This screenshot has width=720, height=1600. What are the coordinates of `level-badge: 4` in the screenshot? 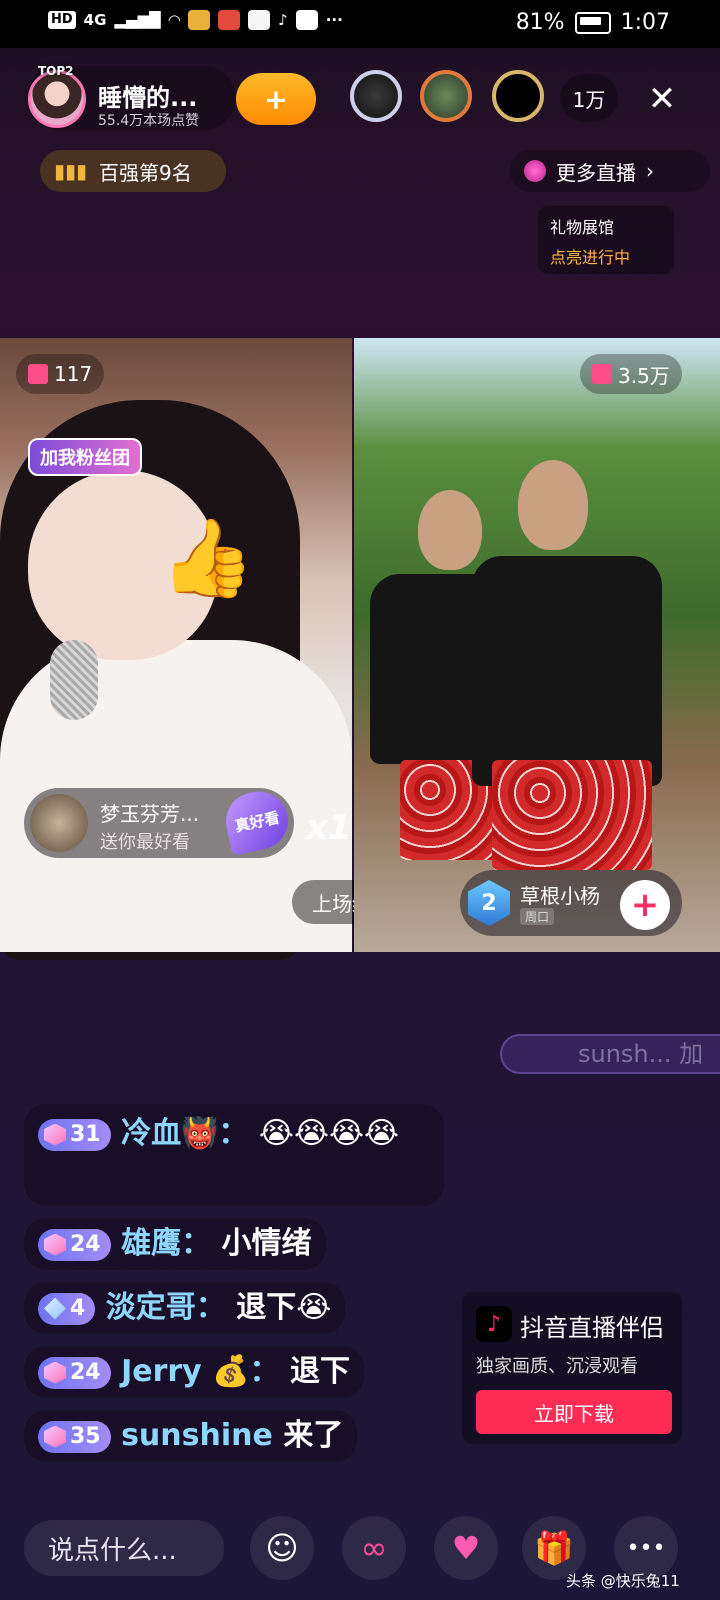 It's located at (67, 1308).